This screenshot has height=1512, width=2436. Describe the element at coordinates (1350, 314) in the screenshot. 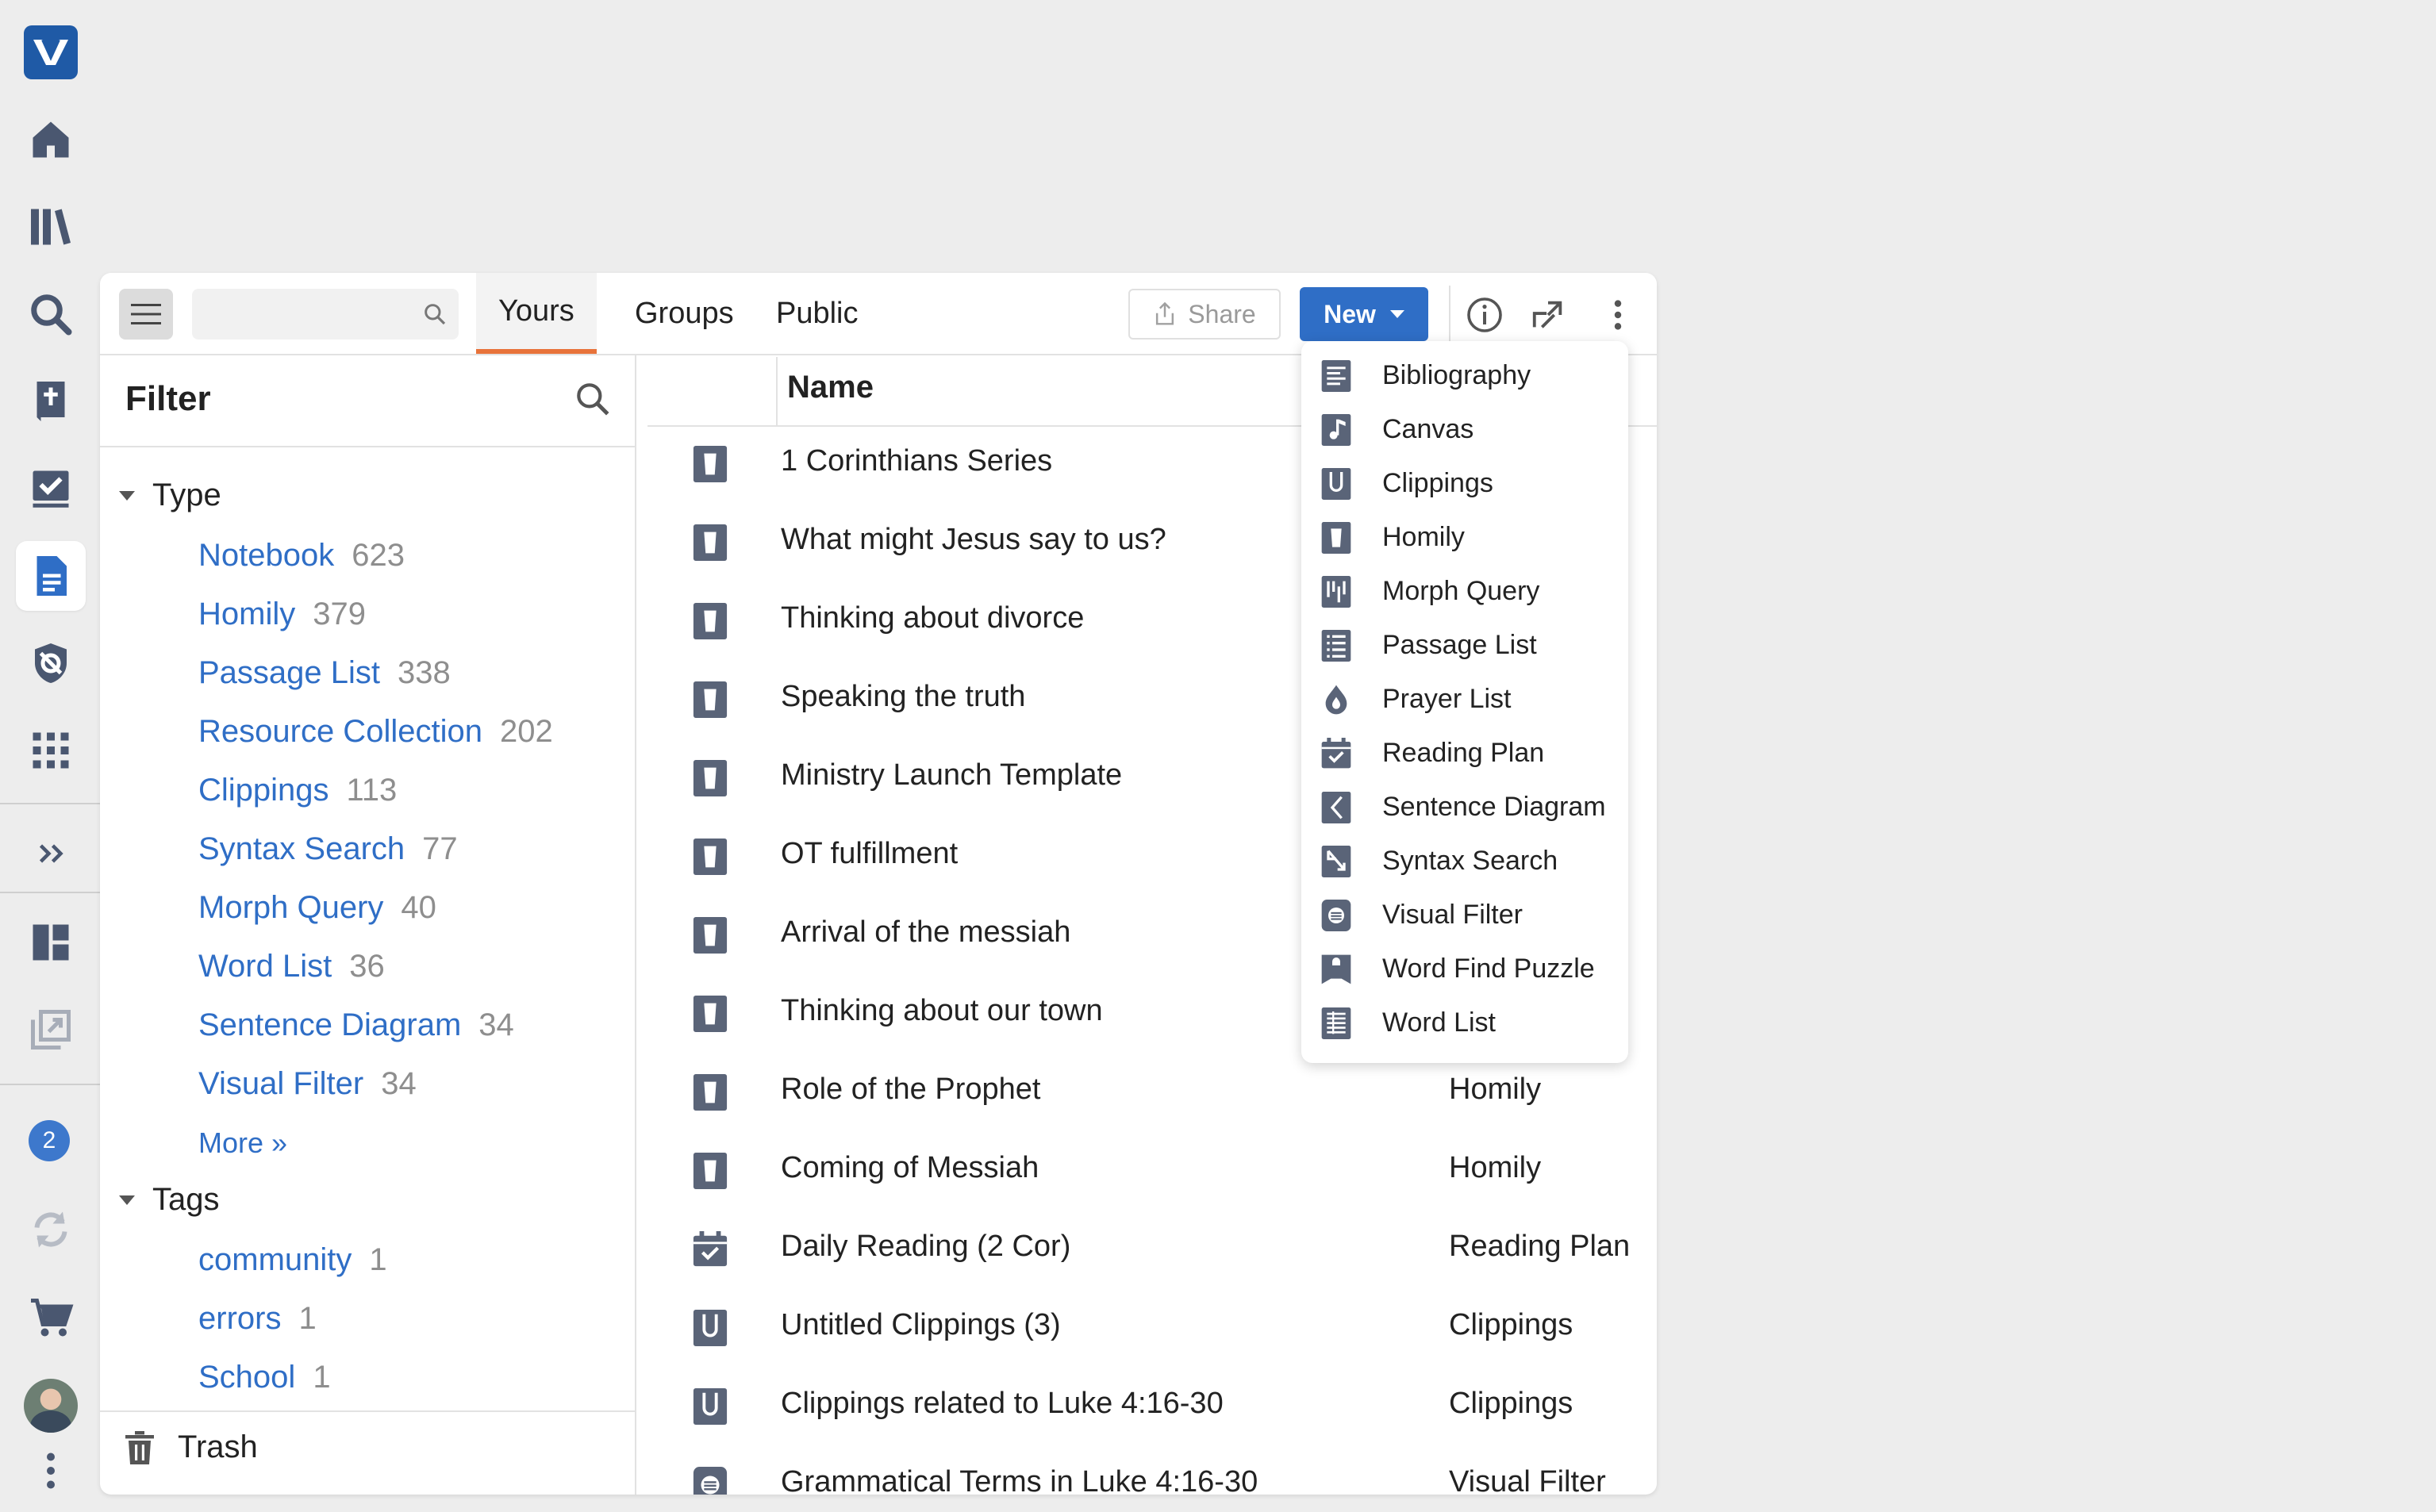

I see `new-label: New` at that location.